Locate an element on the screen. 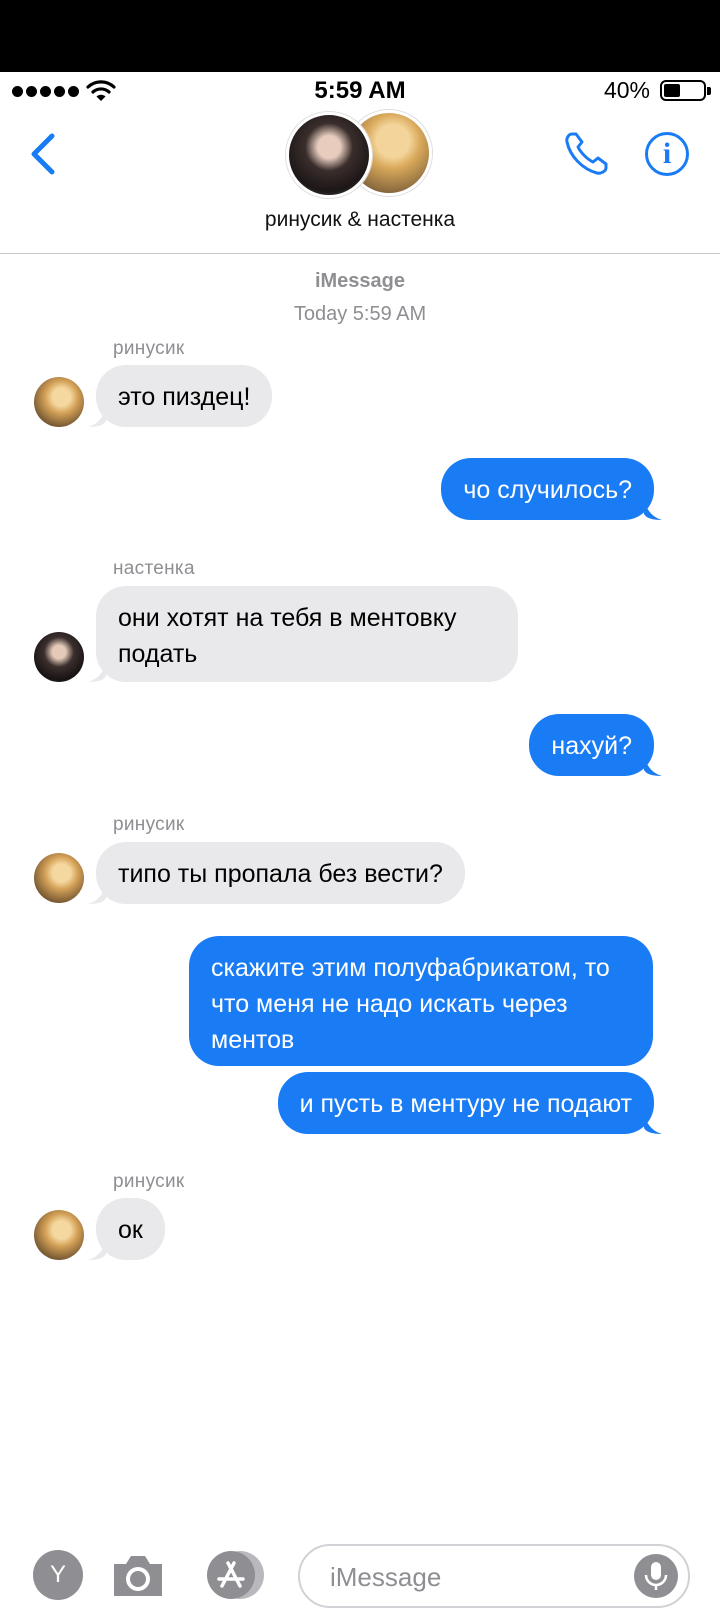 The width and height of the screenshot is (720, 1612). message-input-placeholder: iMessage is located at coordinates (386, 1577).